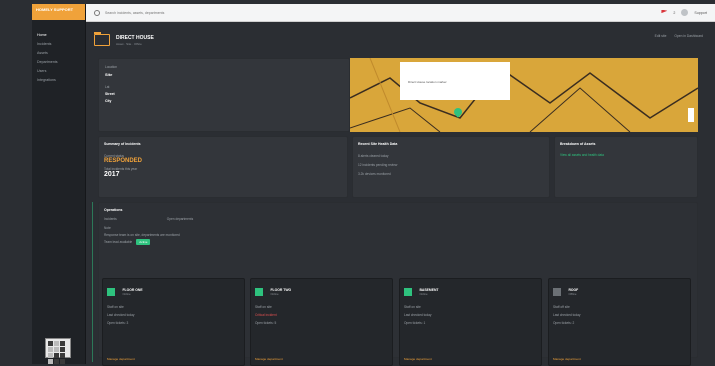 The height and width of the screenshot is (366, 715). What do you see at coordinates (108, 101) in the screenshot?
I see `location-field-3: City` at bounding box center [108, 101].